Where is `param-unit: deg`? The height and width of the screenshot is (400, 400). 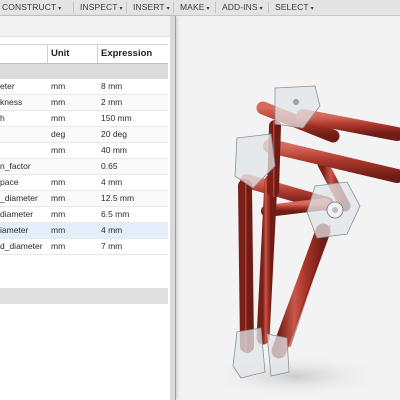
param-unit: deg is located at coordinates (58, 134).